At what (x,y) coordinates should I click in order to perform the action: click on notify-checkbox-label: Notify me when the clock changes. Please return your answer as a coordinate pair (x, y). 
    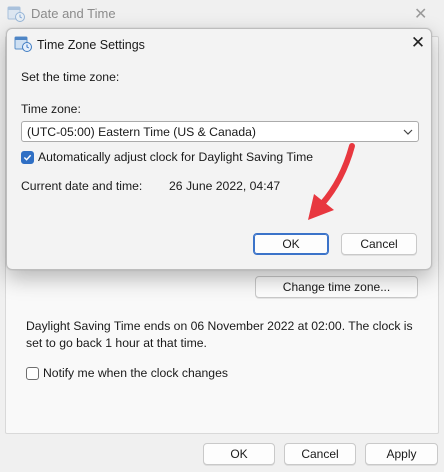
    Looking at the image, I should click on (135, 373).